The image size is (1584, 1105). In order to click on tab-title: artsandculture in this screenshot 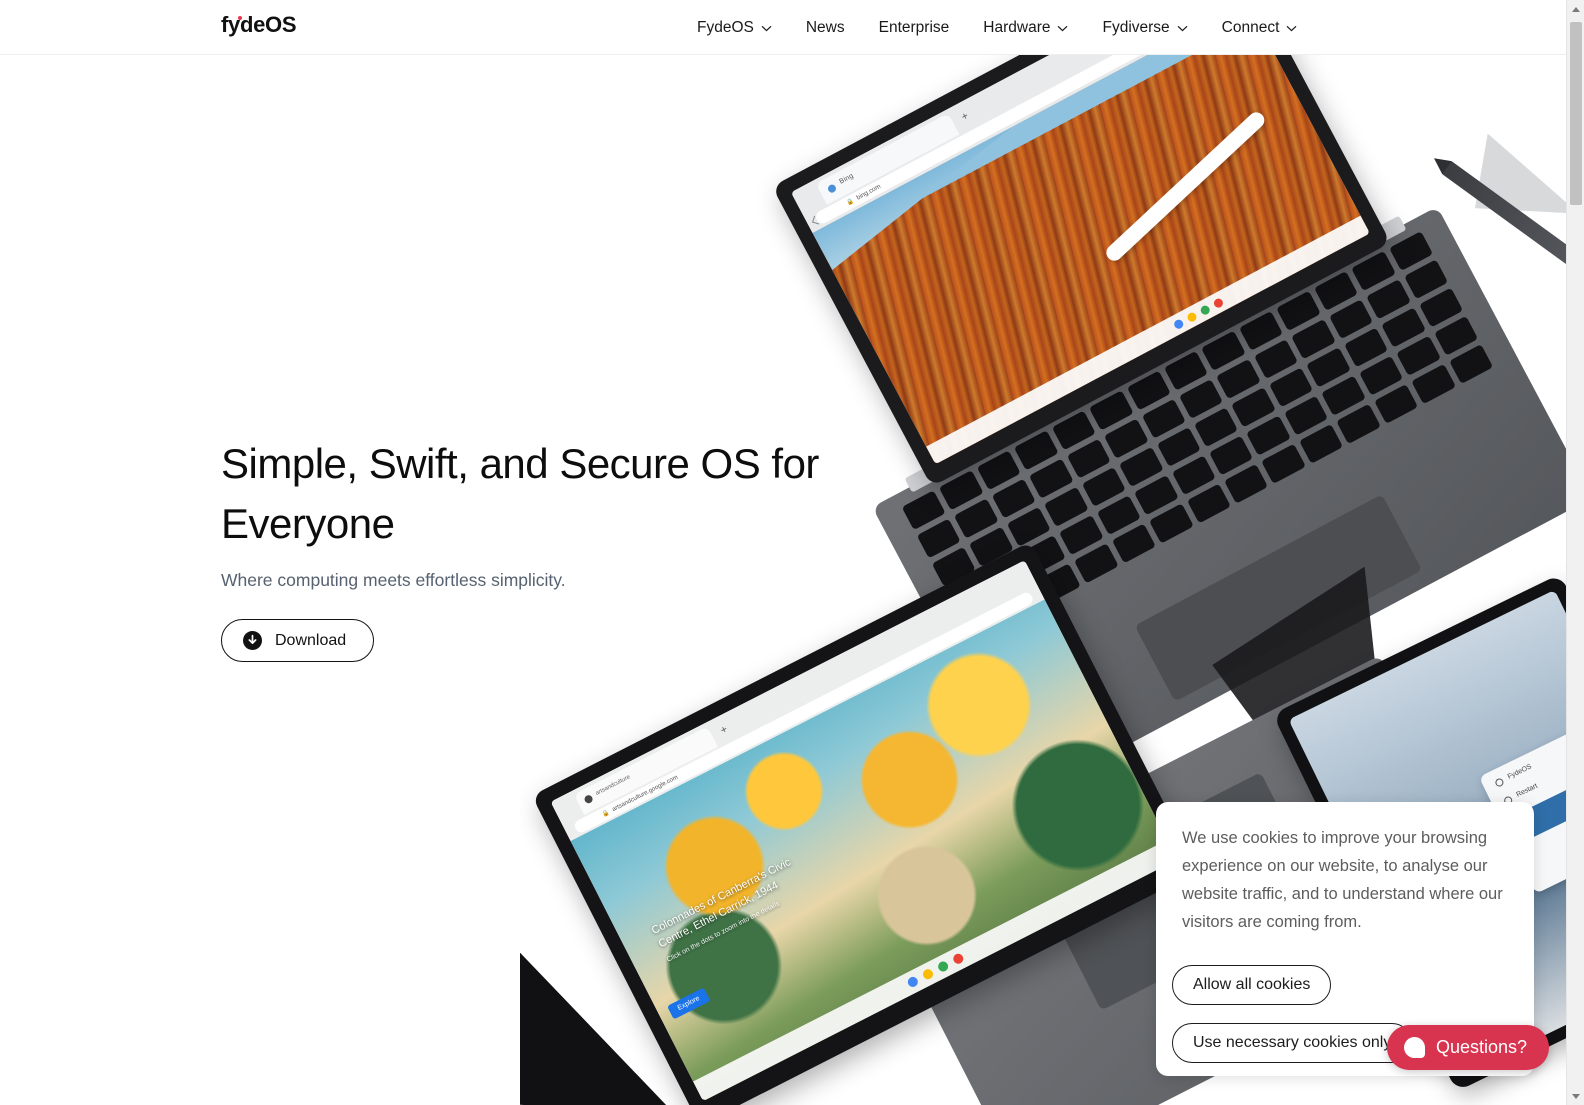, I will do `click(613, 785)`.